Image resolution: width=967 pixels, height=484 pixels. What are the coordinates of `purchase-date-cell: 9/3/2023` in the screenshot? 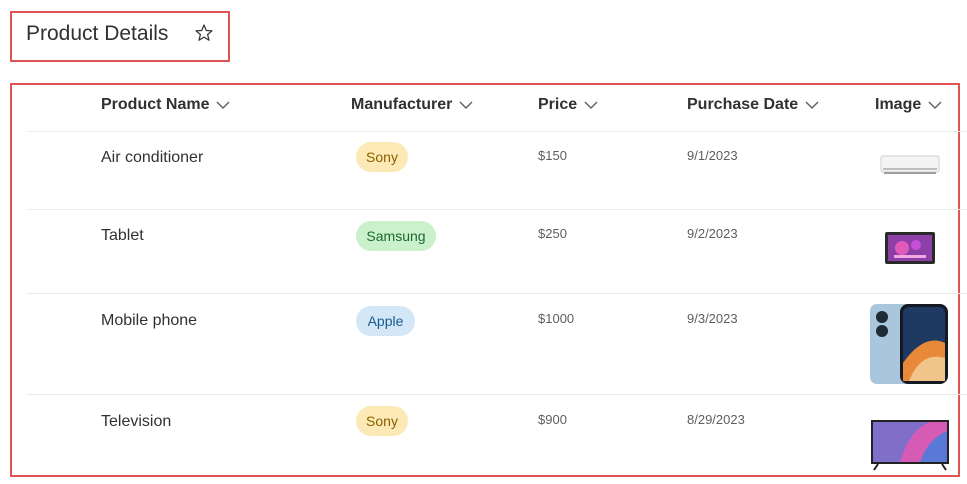 It's located at (712, 318).